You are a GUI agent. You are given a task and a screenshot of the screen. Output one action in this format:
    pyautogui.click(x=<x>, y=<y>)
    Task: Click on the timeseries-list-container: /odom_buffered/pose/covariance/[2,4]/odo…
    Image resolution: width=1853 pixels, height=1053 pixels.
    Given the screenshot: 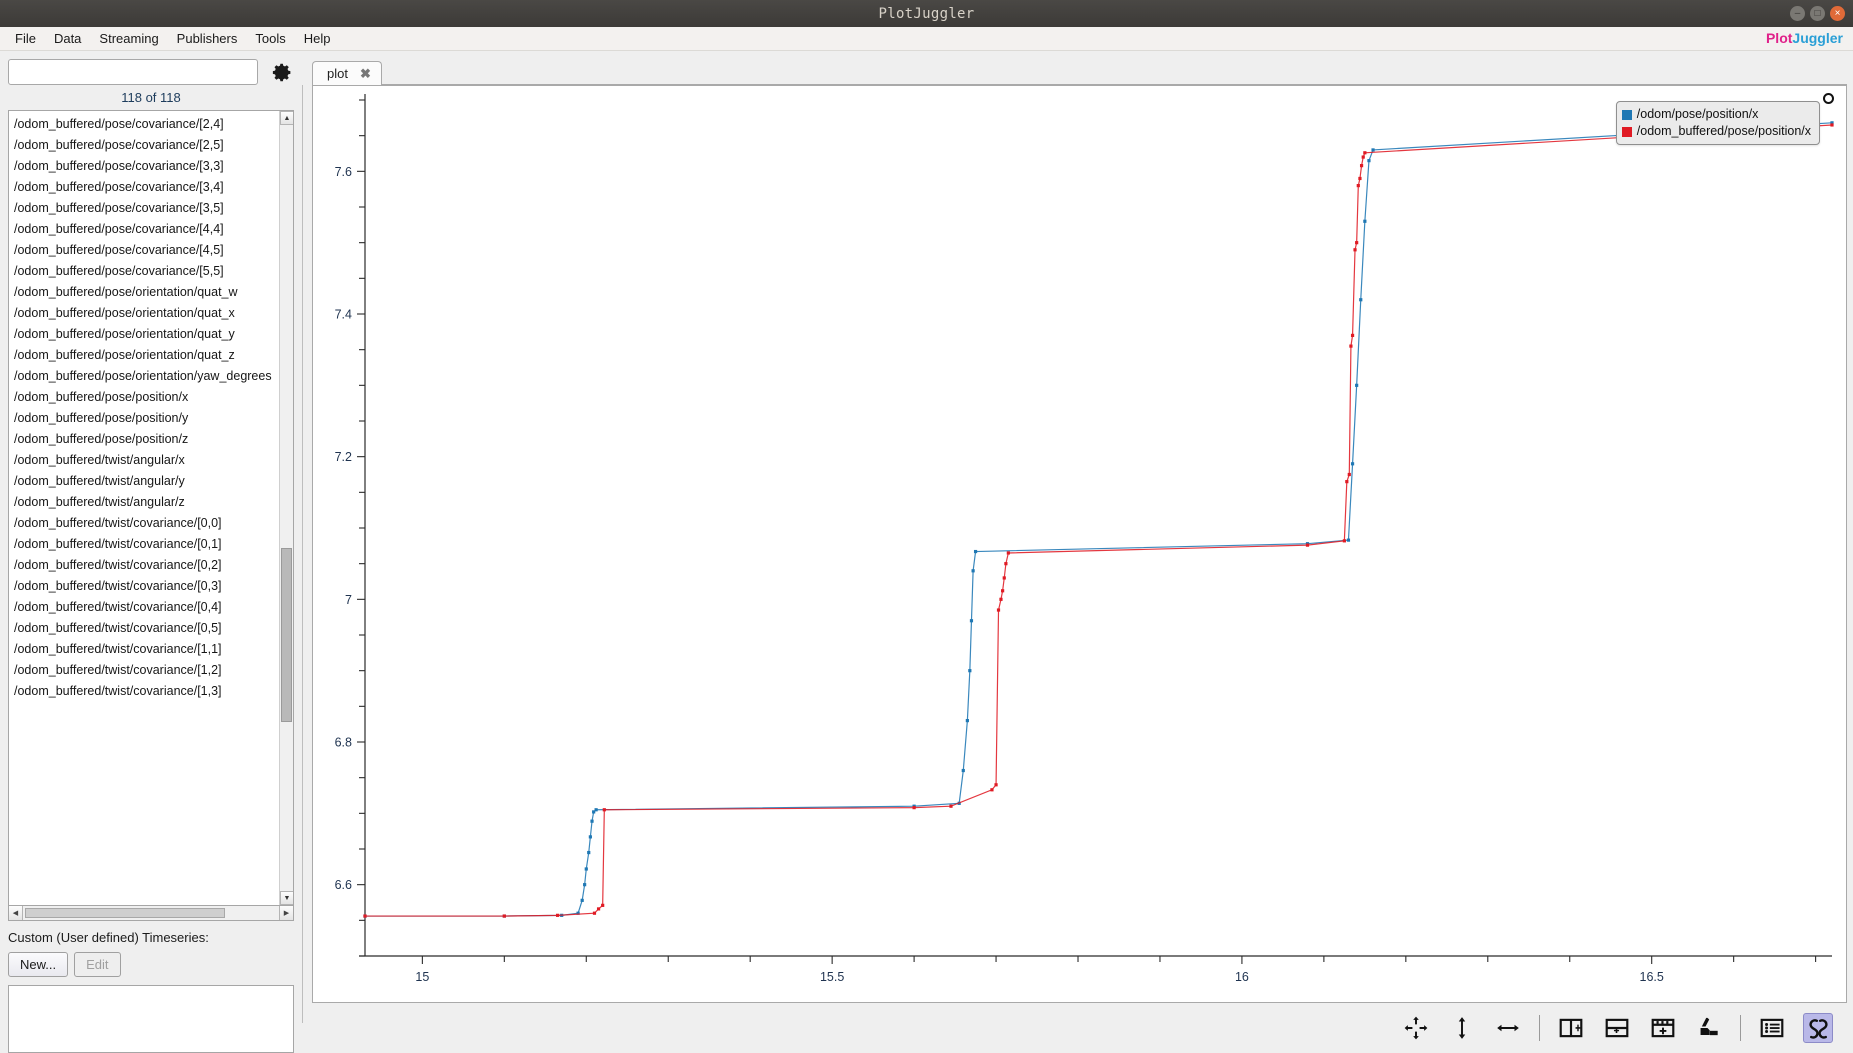 What is the action you would take?
    pyautogui.click(x=151, y=508)
    